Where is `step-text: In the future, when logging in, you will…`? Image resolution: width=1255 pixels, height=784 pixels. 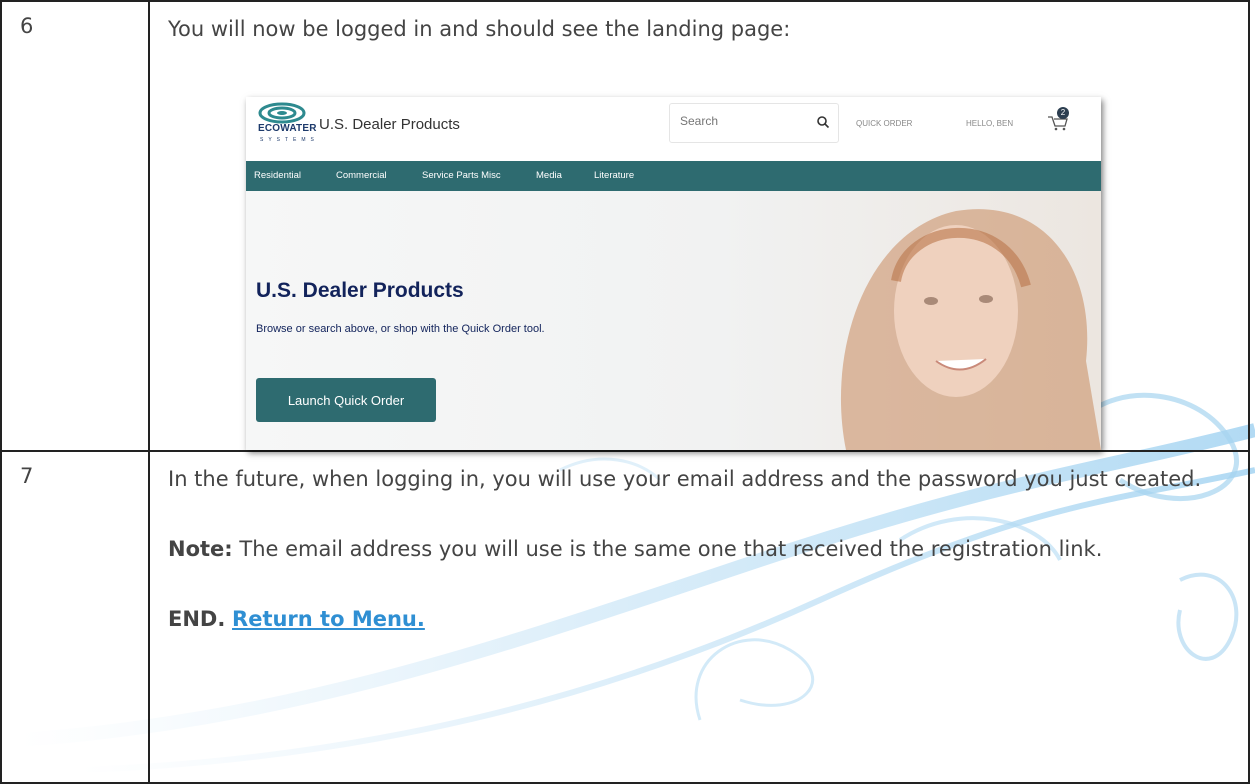
step-text: In the future, when logging in, you will… is located at coordinates (685, 479).